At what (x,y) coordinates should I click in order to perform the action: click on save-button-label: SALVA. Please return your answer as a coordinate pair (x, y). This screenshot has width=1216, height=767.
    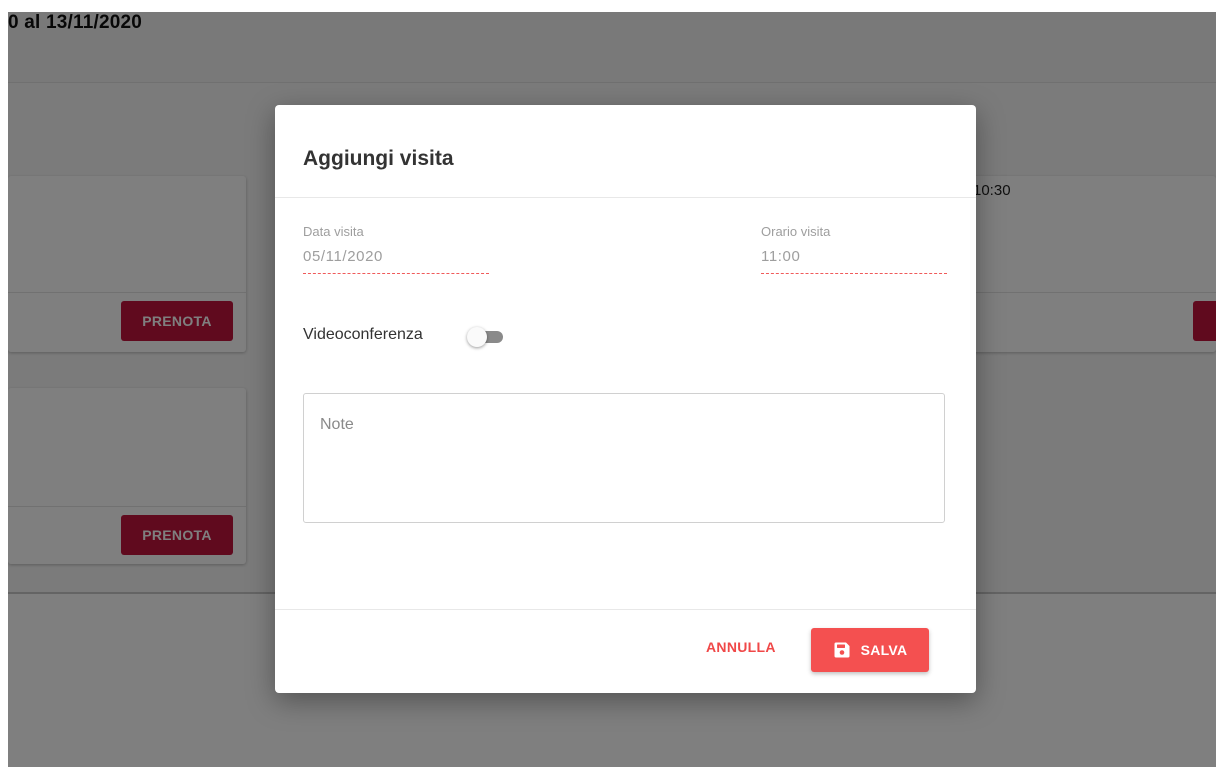
    Looking at the image, I should click on (884, 650).